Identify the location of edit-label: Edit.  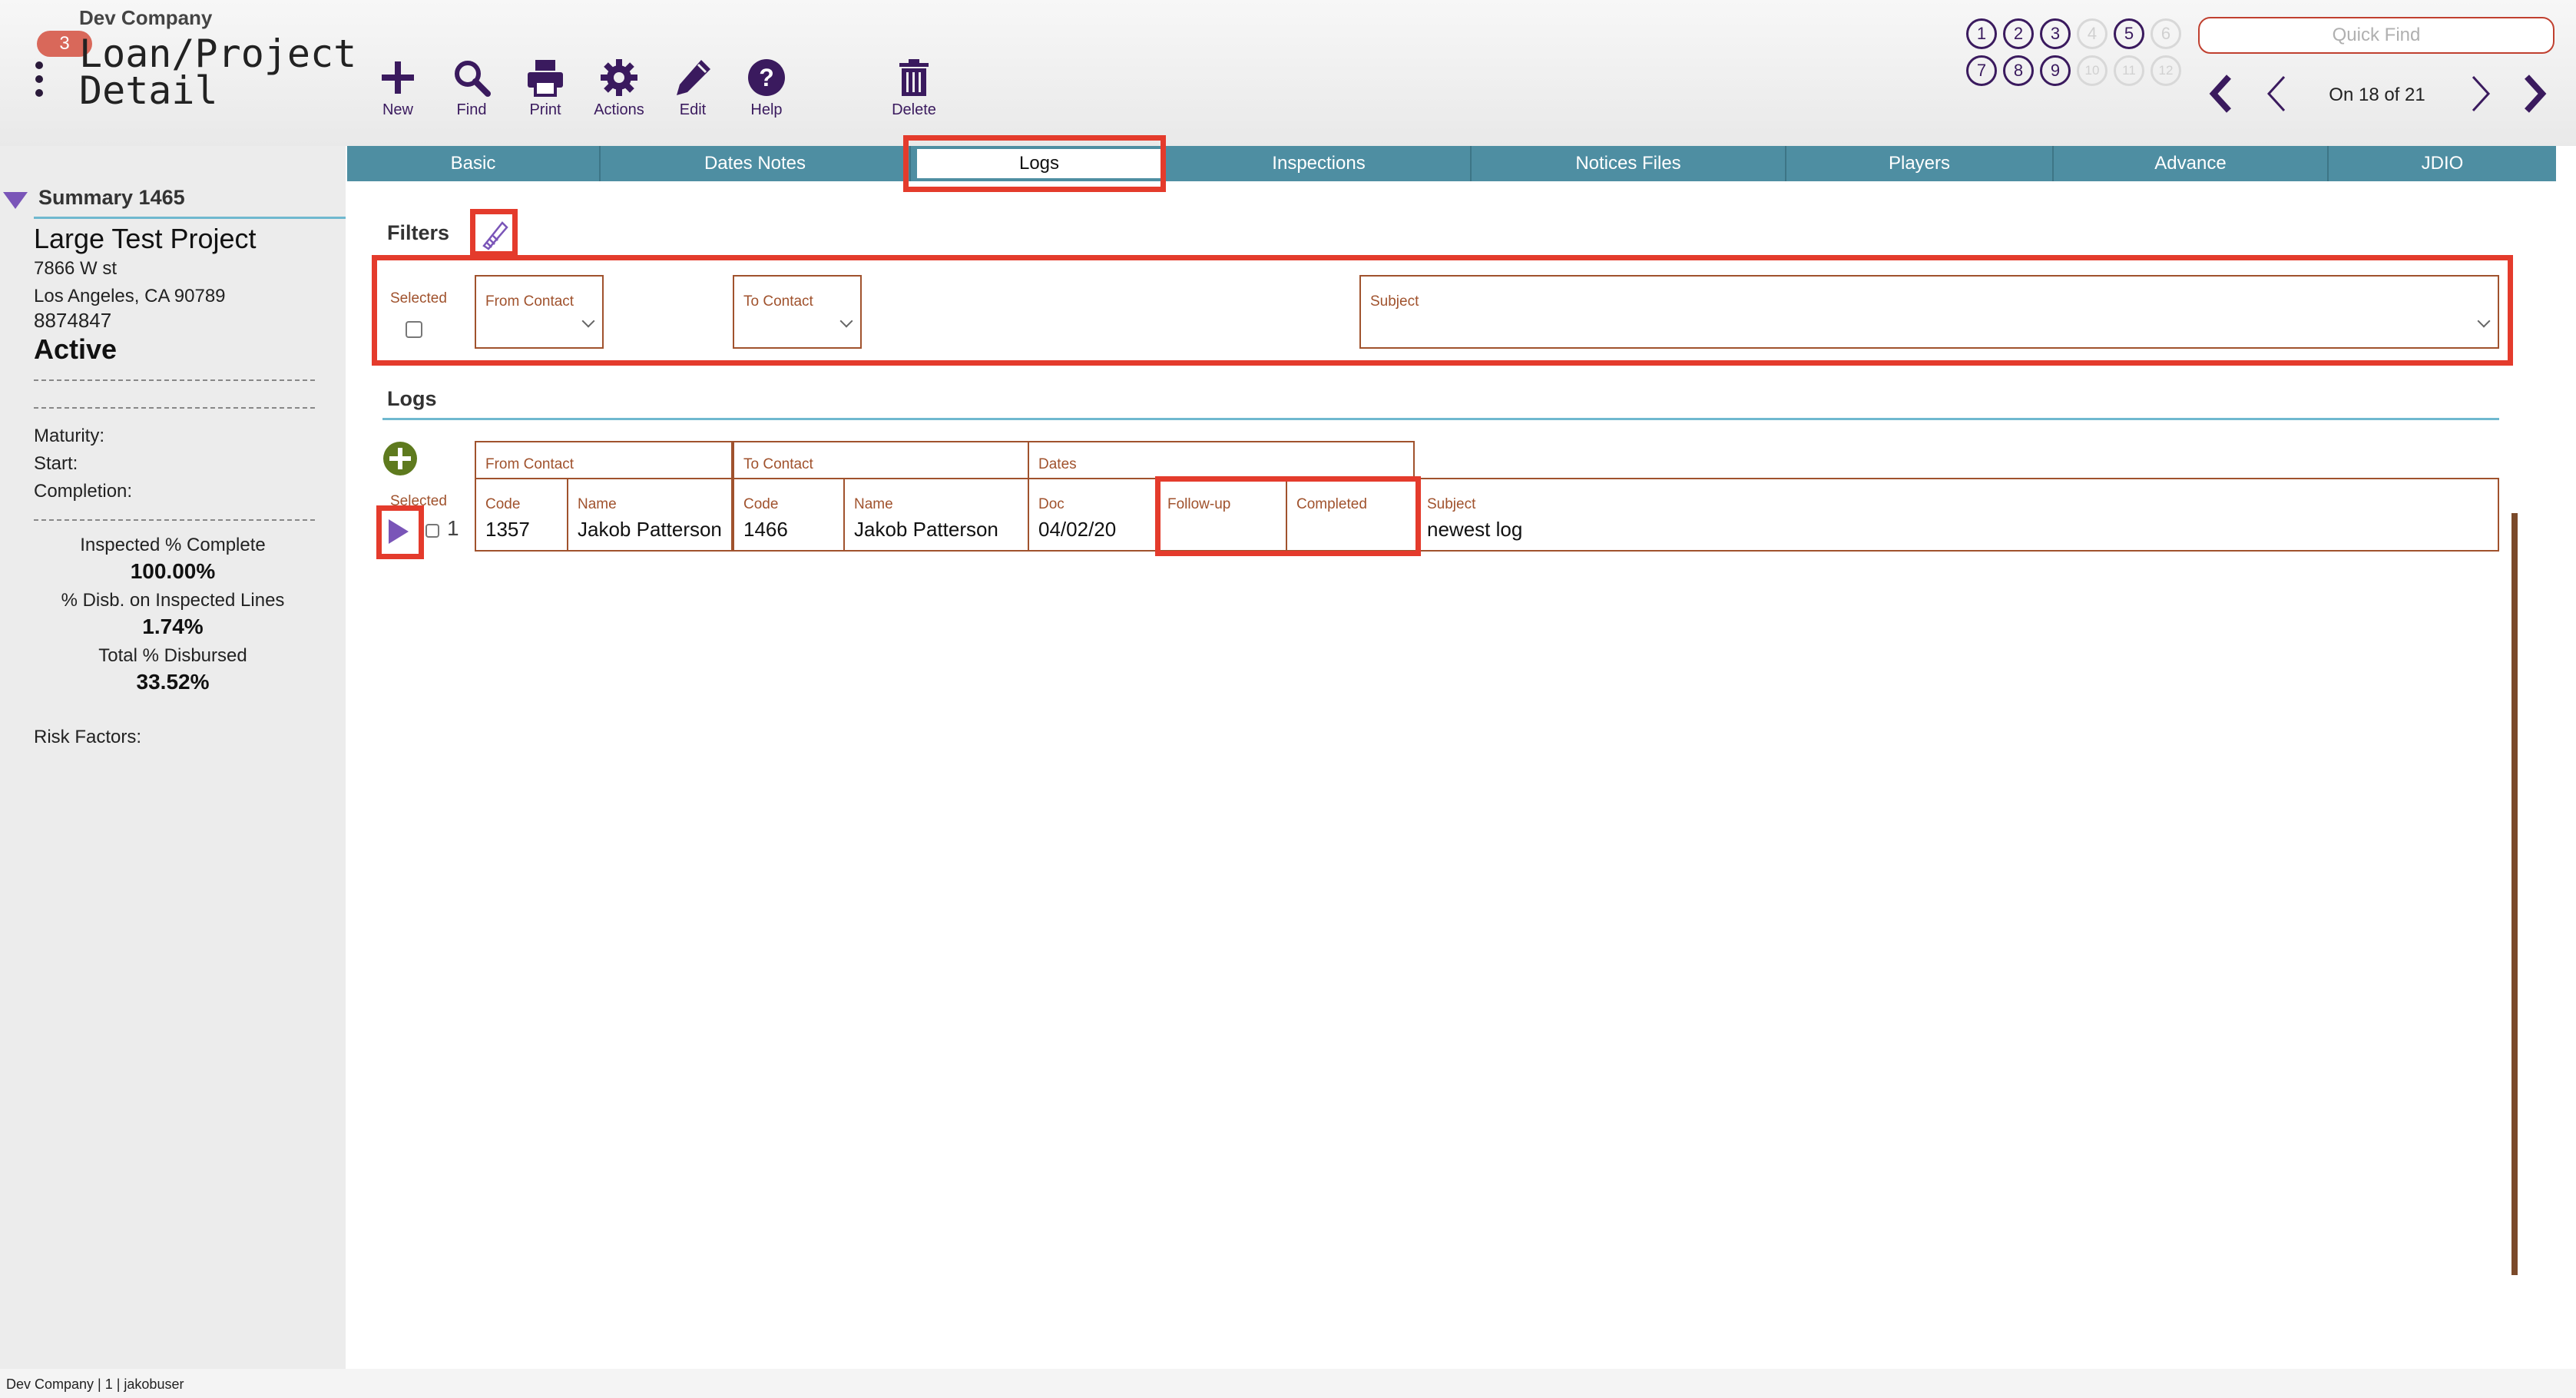
(693, 110).